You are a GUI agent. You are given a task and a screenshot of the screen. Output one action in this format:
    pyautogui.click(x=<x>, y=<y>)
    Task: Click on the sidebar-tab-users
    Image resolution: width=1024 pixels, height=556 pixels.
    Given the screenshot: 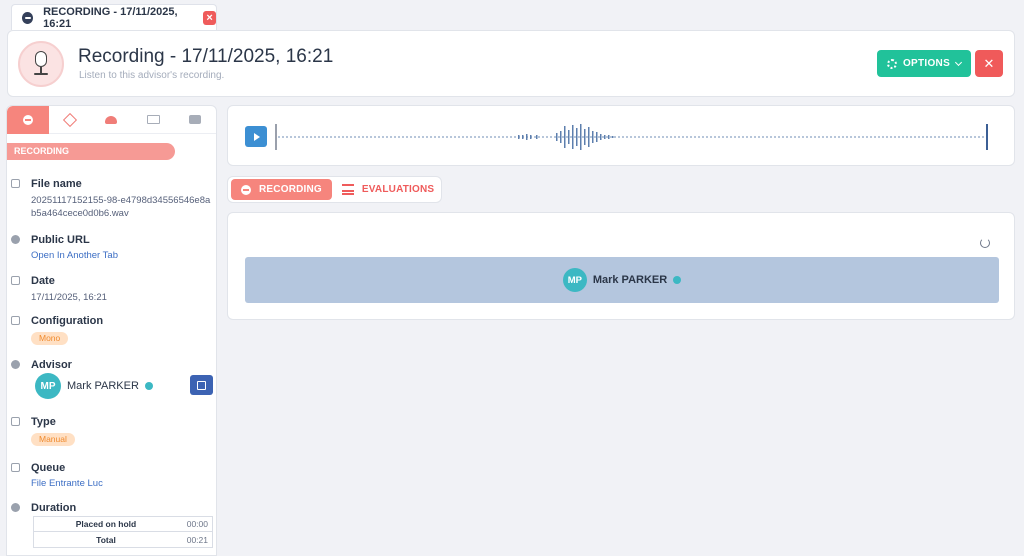 What is the action you would take?
    pyautogui.click(x=112, y=120)
    